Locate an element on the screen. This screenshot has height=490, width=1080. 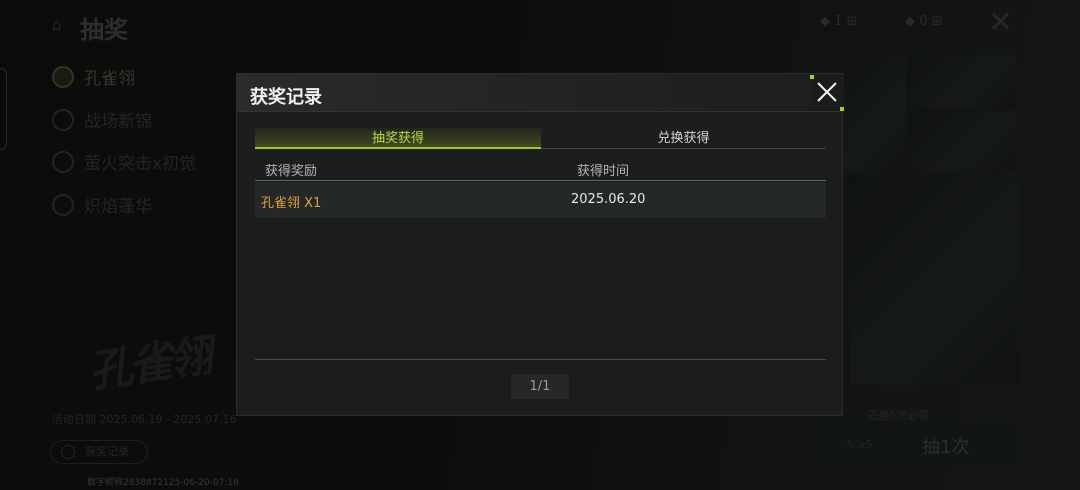
pagination: 1/1 is located at coordinates (540, 386).